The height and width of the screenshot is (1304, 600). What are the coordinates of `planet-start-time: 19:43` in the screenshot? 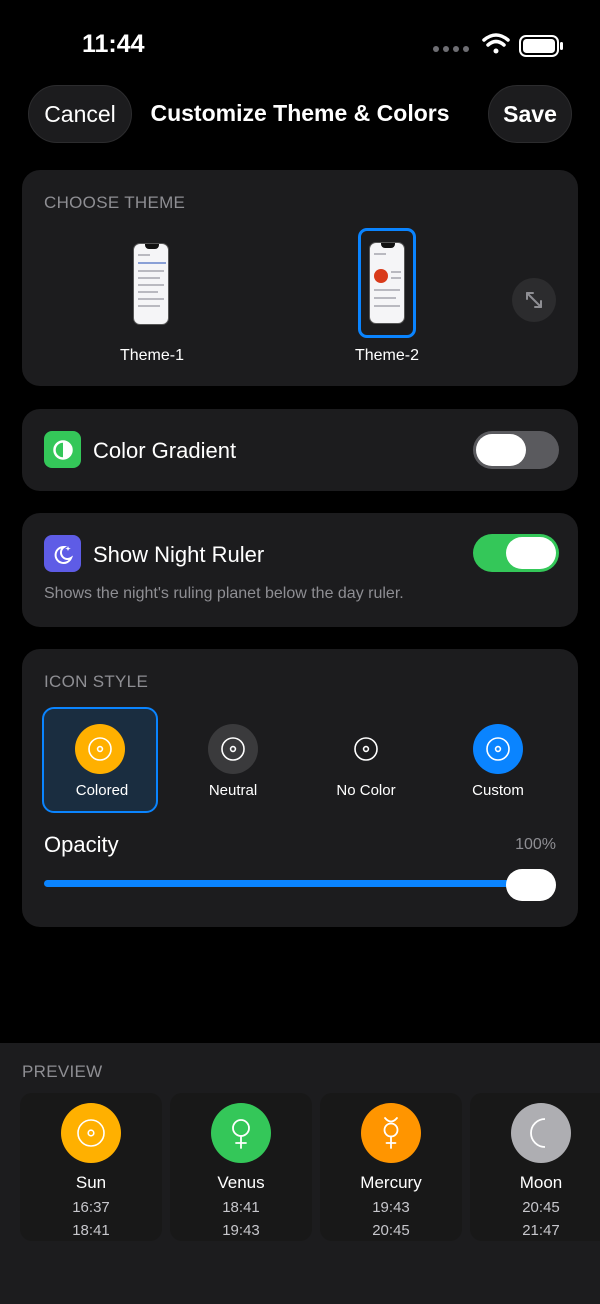 It's located at (391, 1207).